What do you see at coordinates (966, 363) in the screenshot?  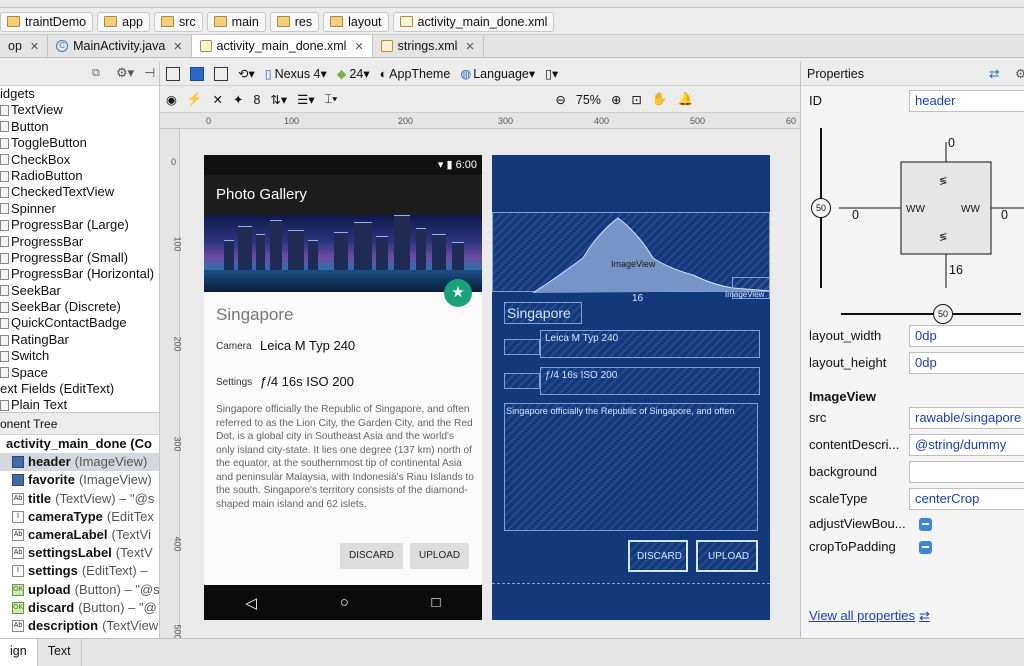 I see `layout-height-field: 0dp` at bounding box center [966, 363].